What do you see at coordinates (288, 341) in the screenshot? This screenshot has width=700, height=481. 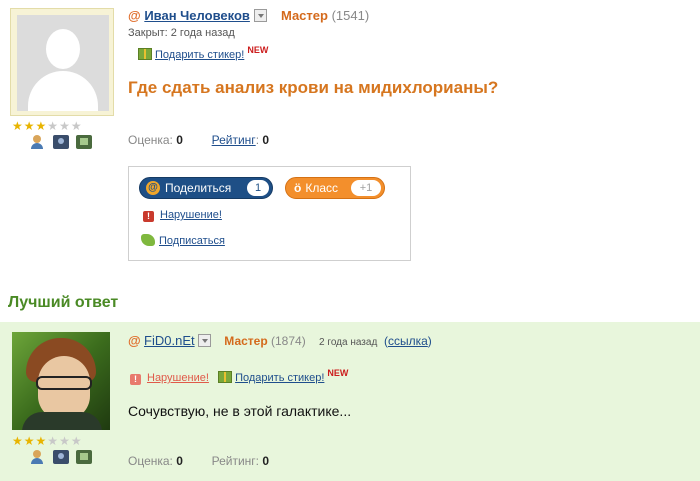 I see `answer-author-points: (1874)` at bounding box center [288, 341].